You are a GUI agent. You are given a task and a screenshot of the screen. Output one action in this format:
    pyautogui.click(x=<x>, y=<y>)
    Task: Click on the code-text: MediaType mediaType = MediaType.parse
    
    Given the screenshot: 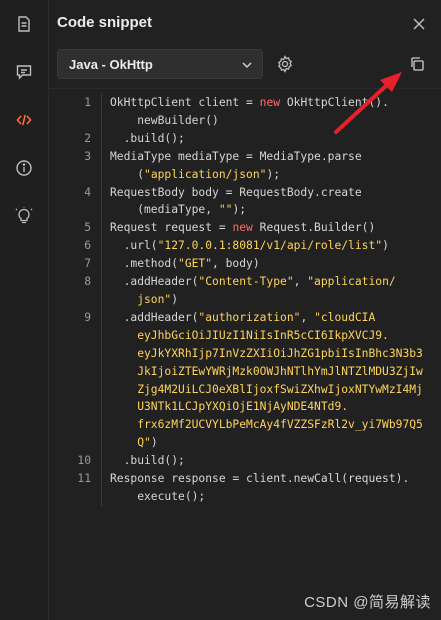 What is the action you would take?
    pyautogui.click(x=270, y=157)
    